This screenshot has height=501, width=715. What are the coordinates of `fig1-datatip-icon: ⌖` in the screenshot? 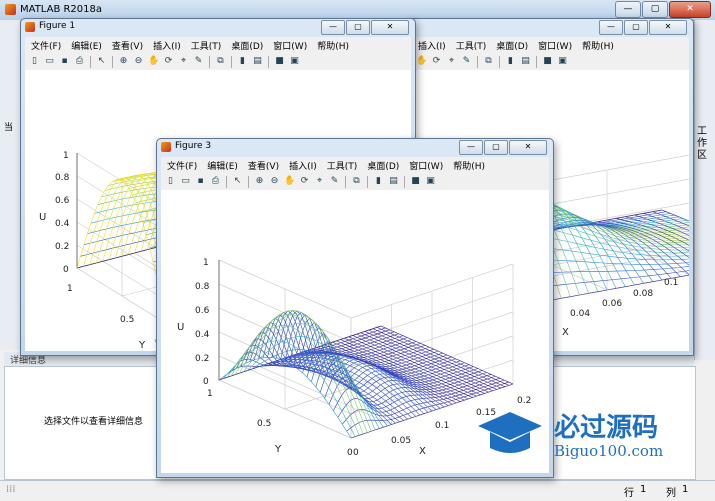 It's located at (183, 61).